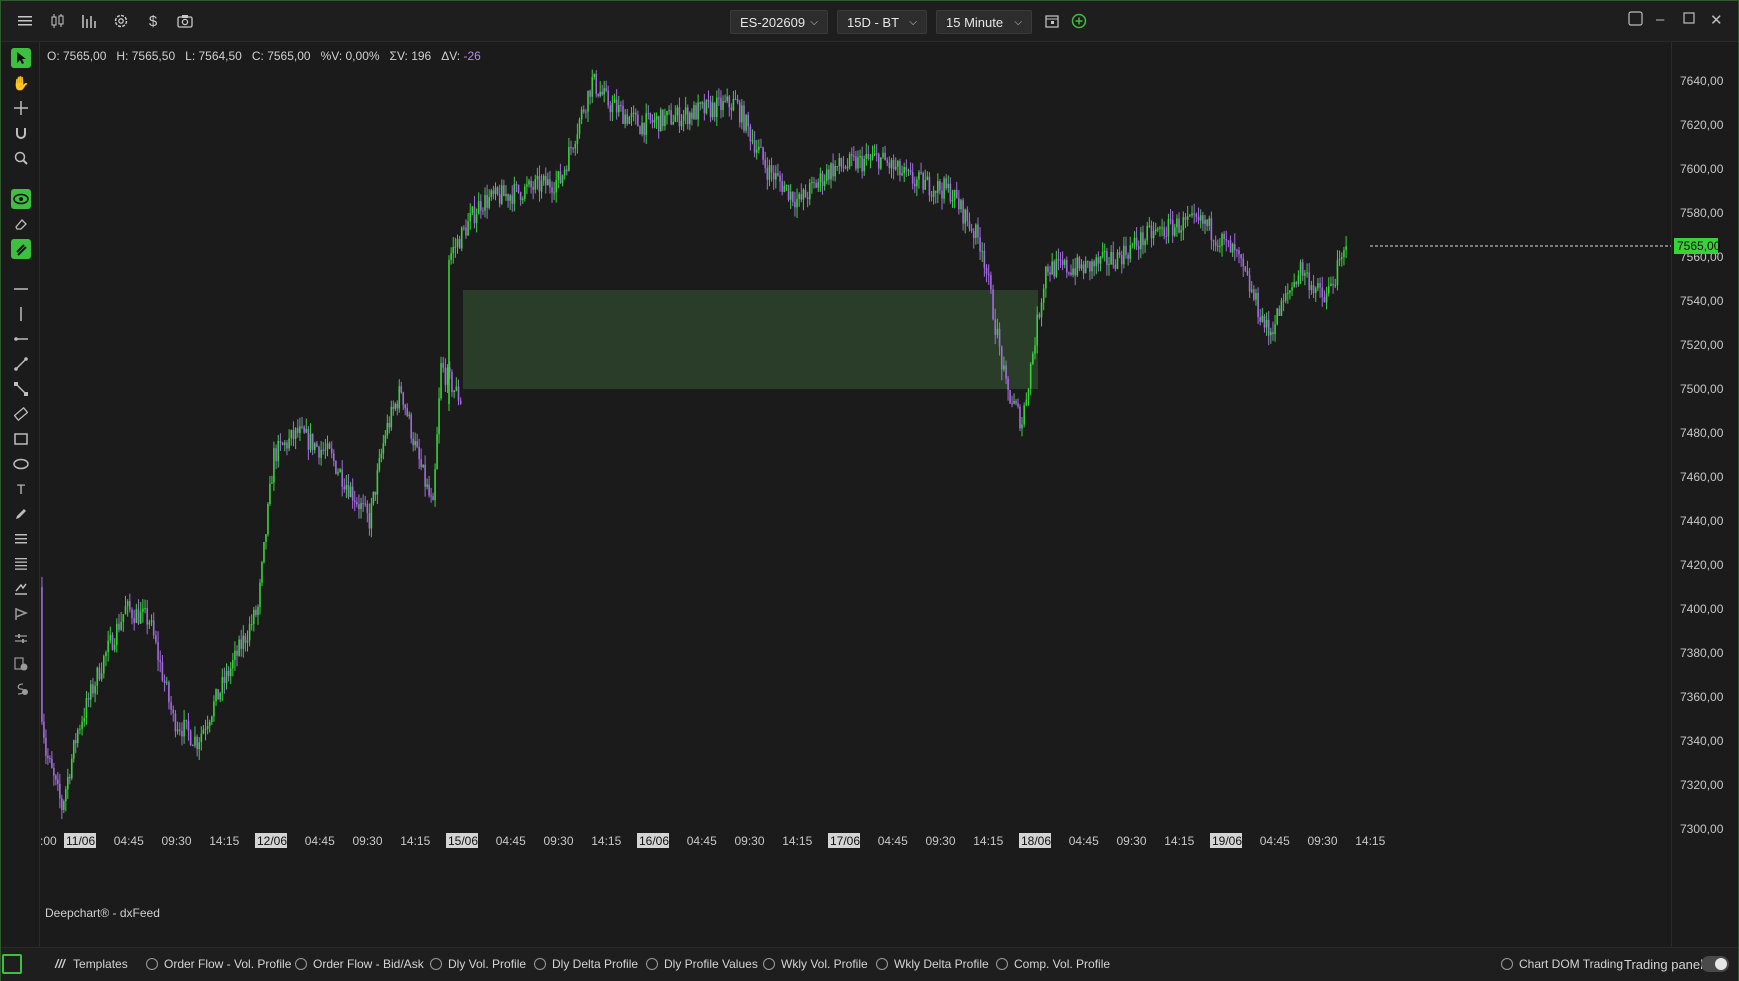 The image size is (1739, 981). I want to click on trading-panel-toggle, so click(1715, 964).